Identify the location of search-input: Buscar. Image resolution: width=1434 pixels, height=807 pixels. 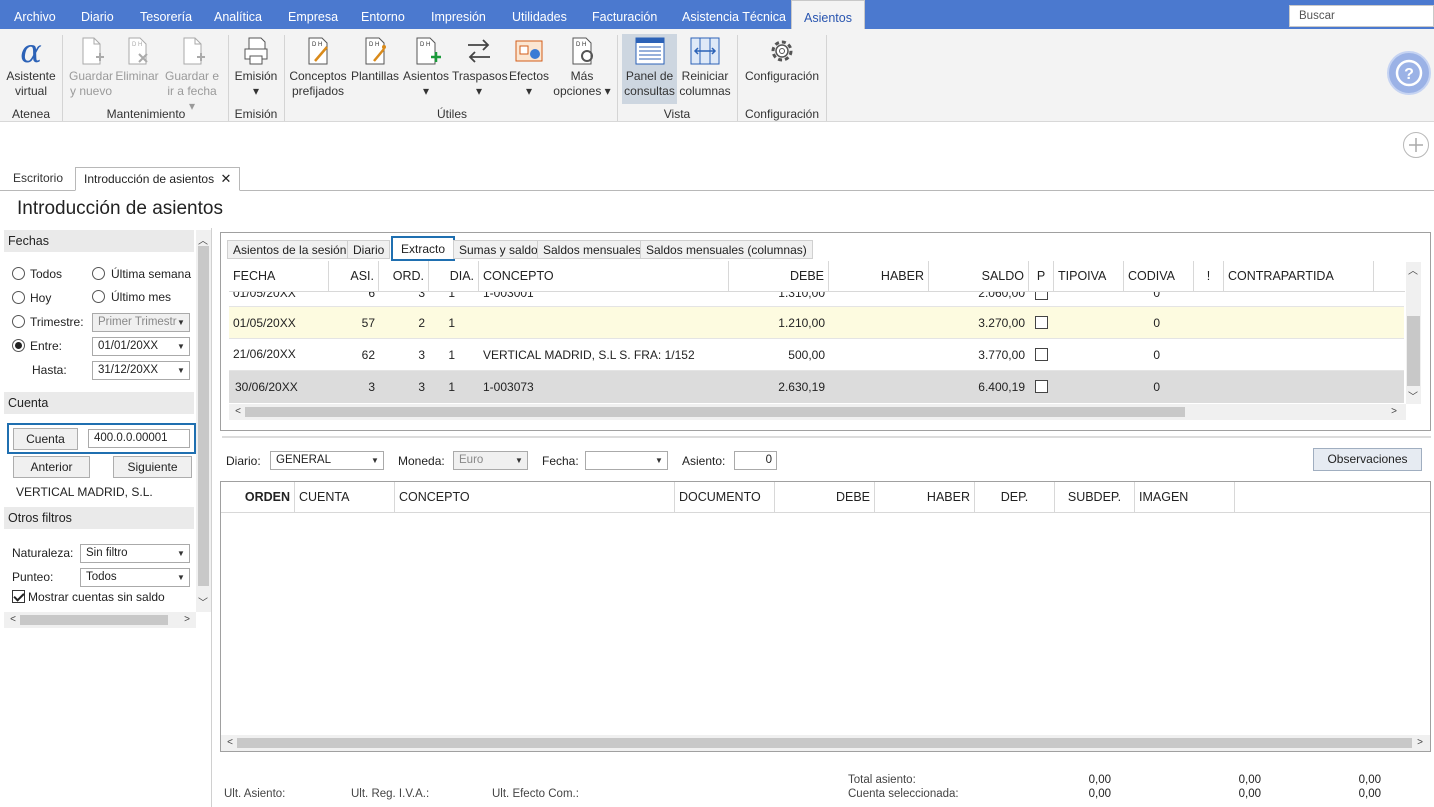
(1361, 16).